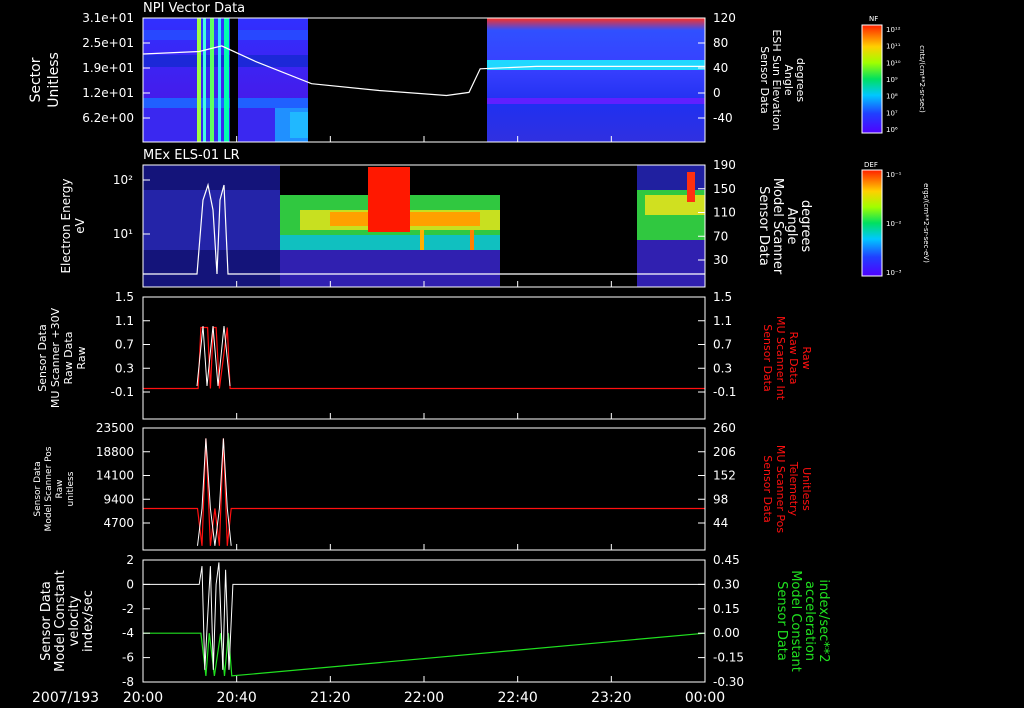 The image size is (1024, 708). What do you see at coordinates (130, 584) in the screenshot?
I see `vel-ytick-ticklabel: 0` at bounding box center [130, 584].